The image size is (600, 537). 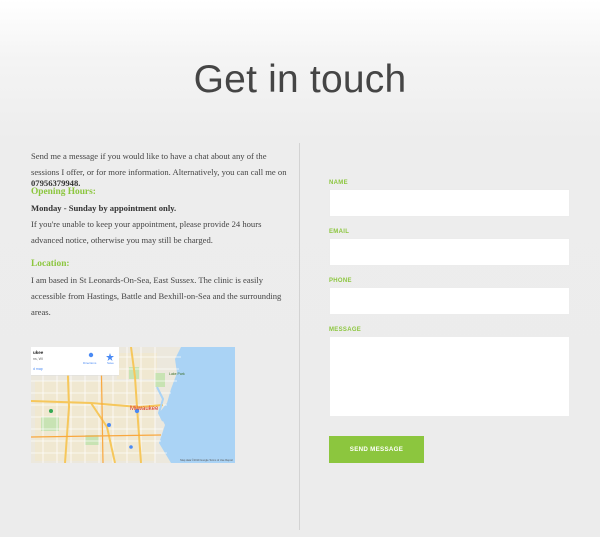 I want to click on map-directions-link: Directions, so click(x=89, y=363).